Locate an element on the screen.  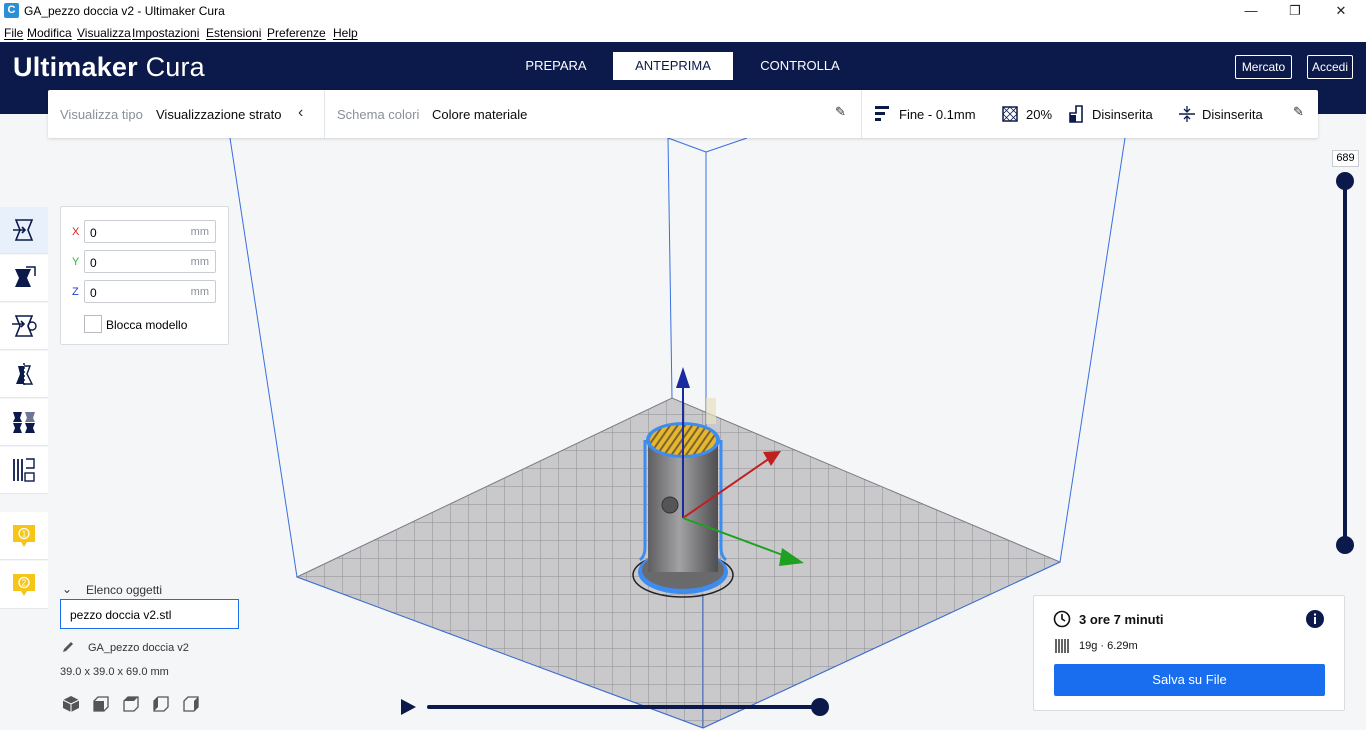
cura-app-icon: C is located at coordinates (11, 10).